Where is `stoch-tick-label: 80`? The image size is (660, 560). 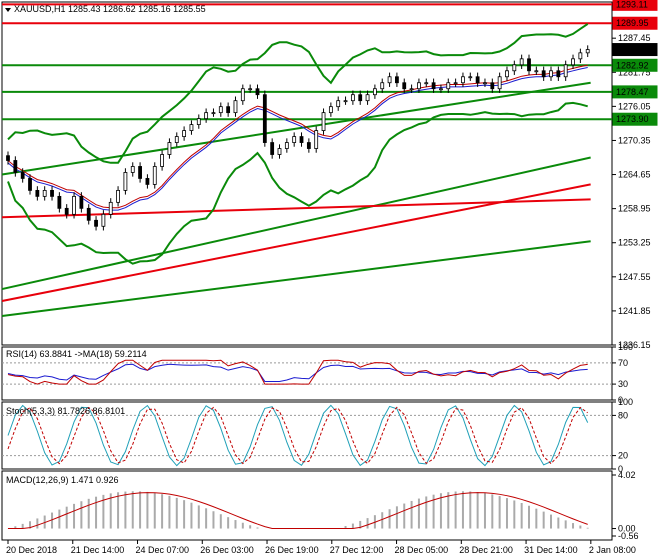 stoch-tick-label: 80 is located at coordinates (623, 415).